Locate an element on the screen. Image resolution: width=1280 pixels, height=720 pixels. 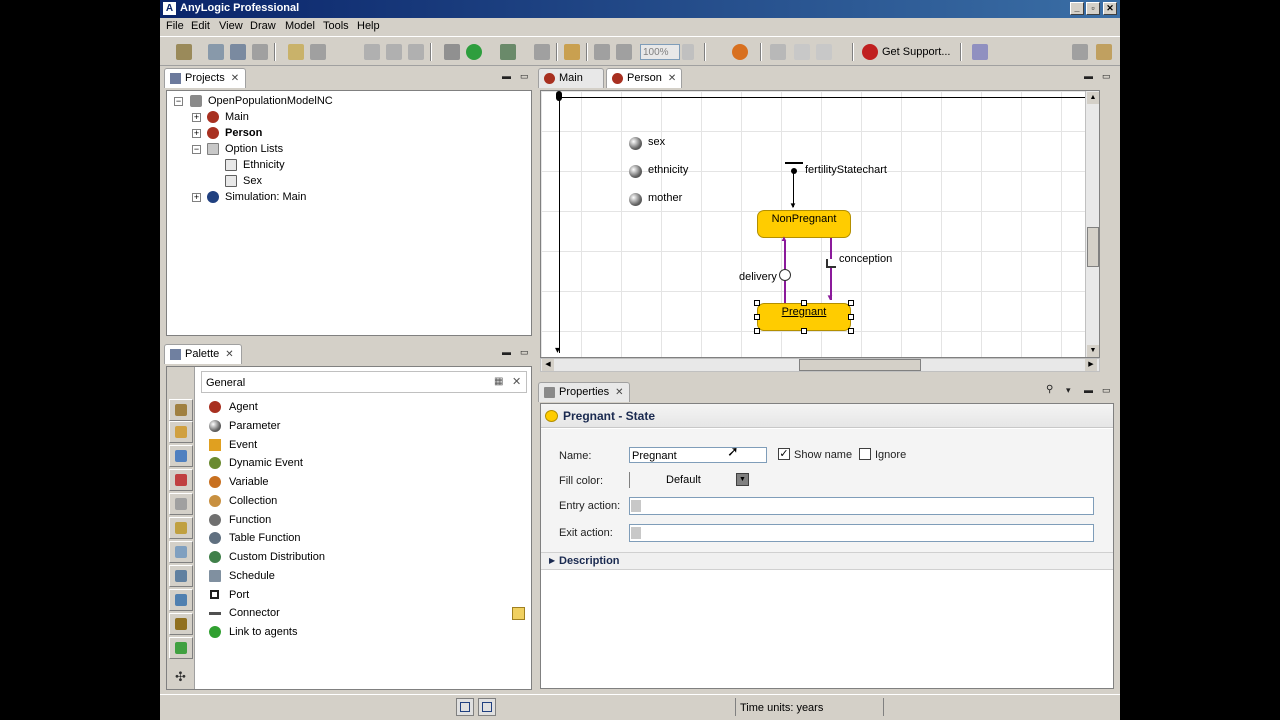
scroll-down-icon: ▼ is located at coordinates (1093, 351).